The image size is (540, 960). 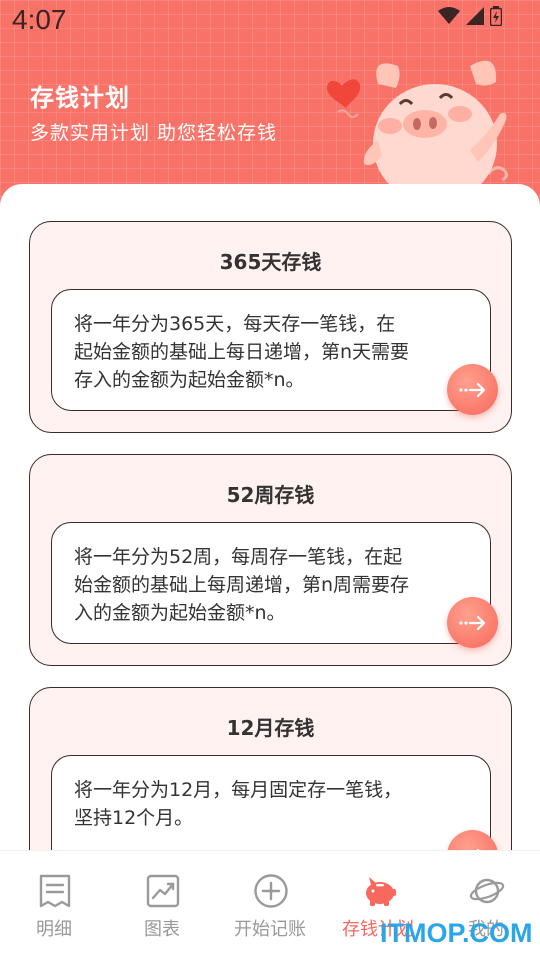 What do you see at coordinates (270, 495) in the screenshot?
I see `plan-title: 52周存钱` at bounding box center [270, 495].